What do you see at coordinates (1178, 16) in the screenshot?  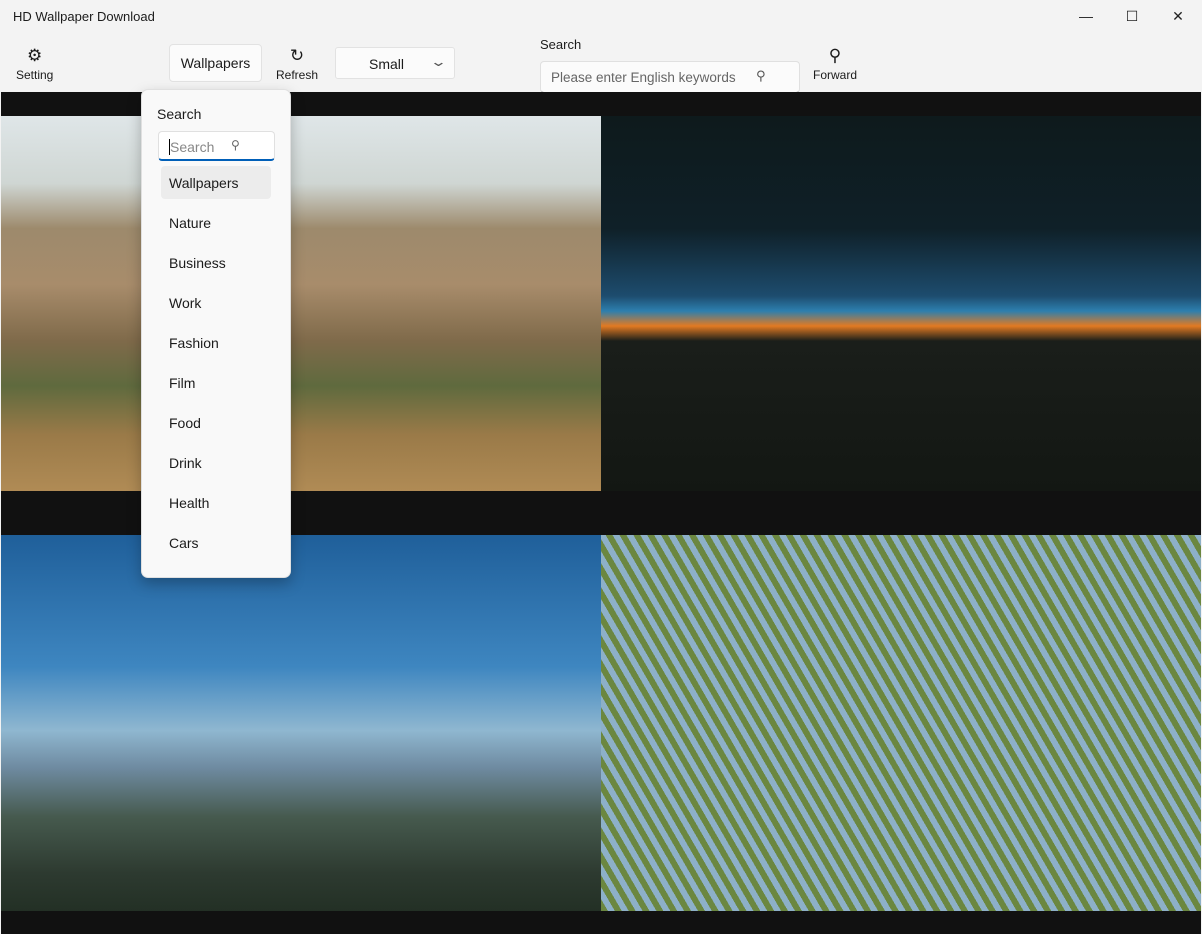 I see `close-button: ✕` at bounding box center [1178, 16].